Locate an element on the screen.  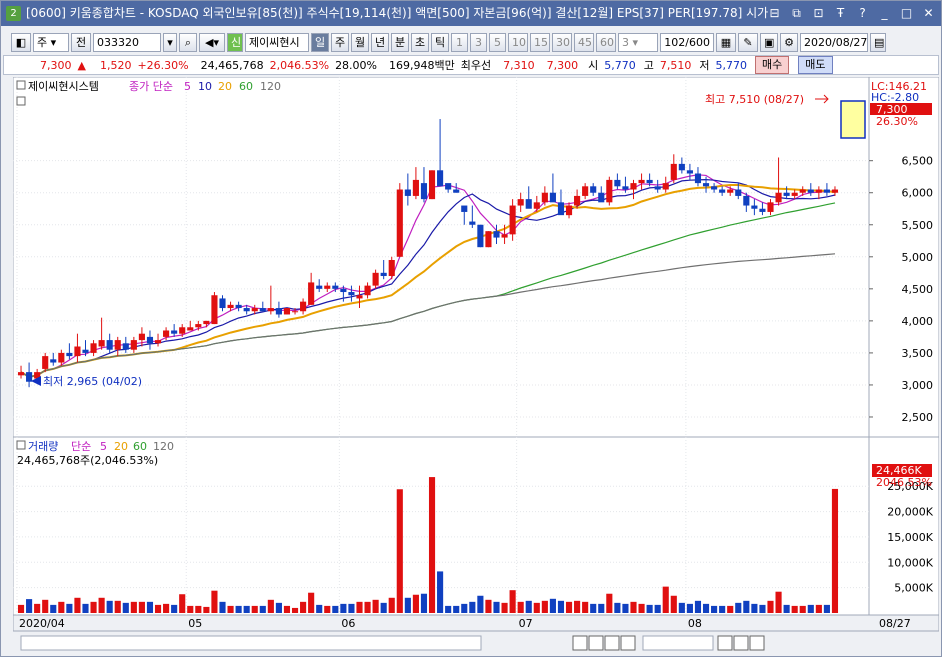
open-price: 5,770 is located at coordinates (620, 65).